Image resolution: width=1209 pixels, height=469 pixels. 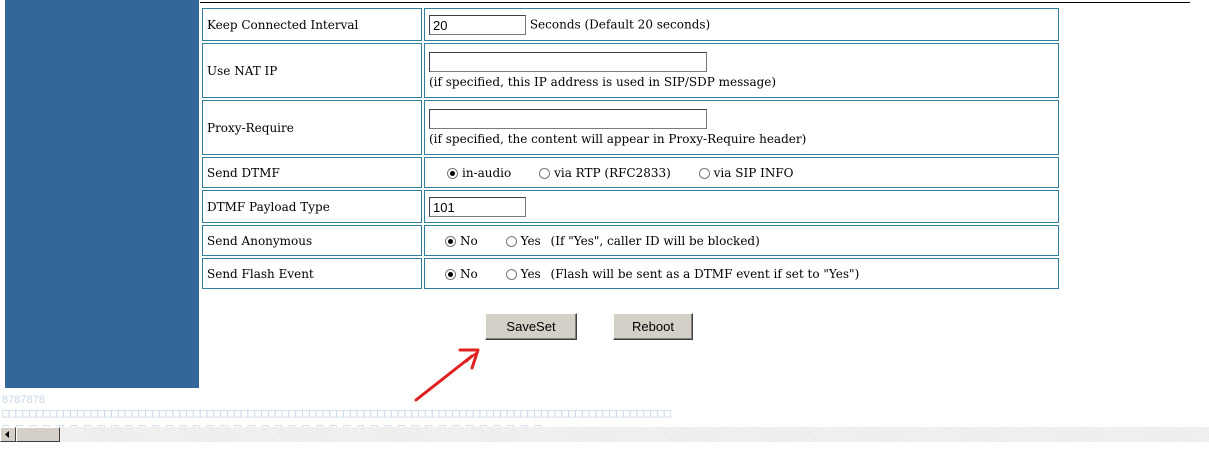 I want to click on dtmf-payload-label: DTMF Payload Type, so click(x=312, y=206).